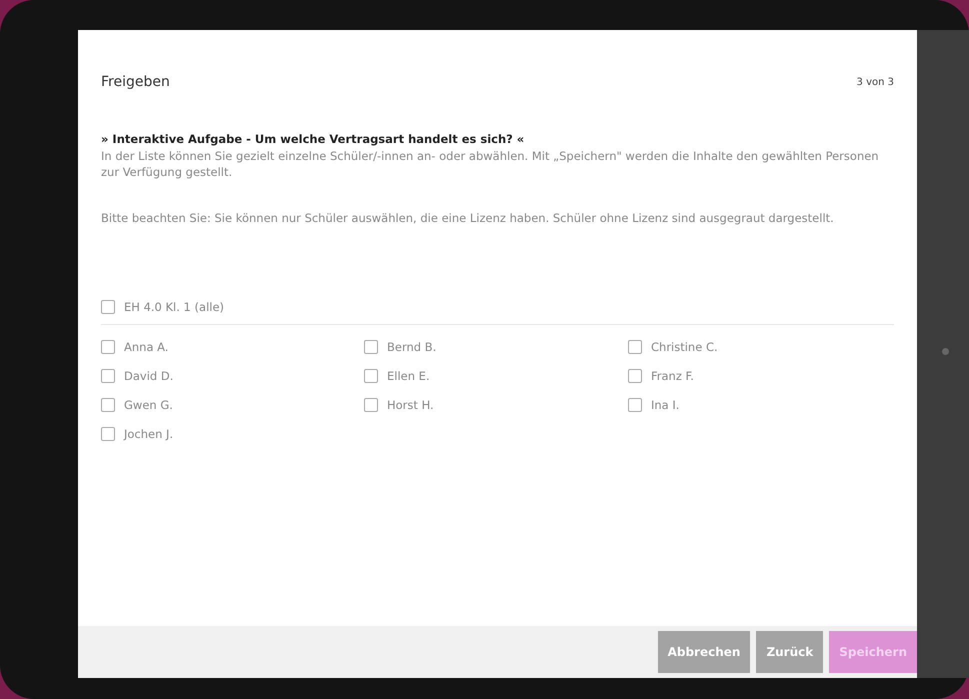  Describe the element at coordinates (665, 405) in the screenshot. I see `checkbox-label: Ina I.` at that location.